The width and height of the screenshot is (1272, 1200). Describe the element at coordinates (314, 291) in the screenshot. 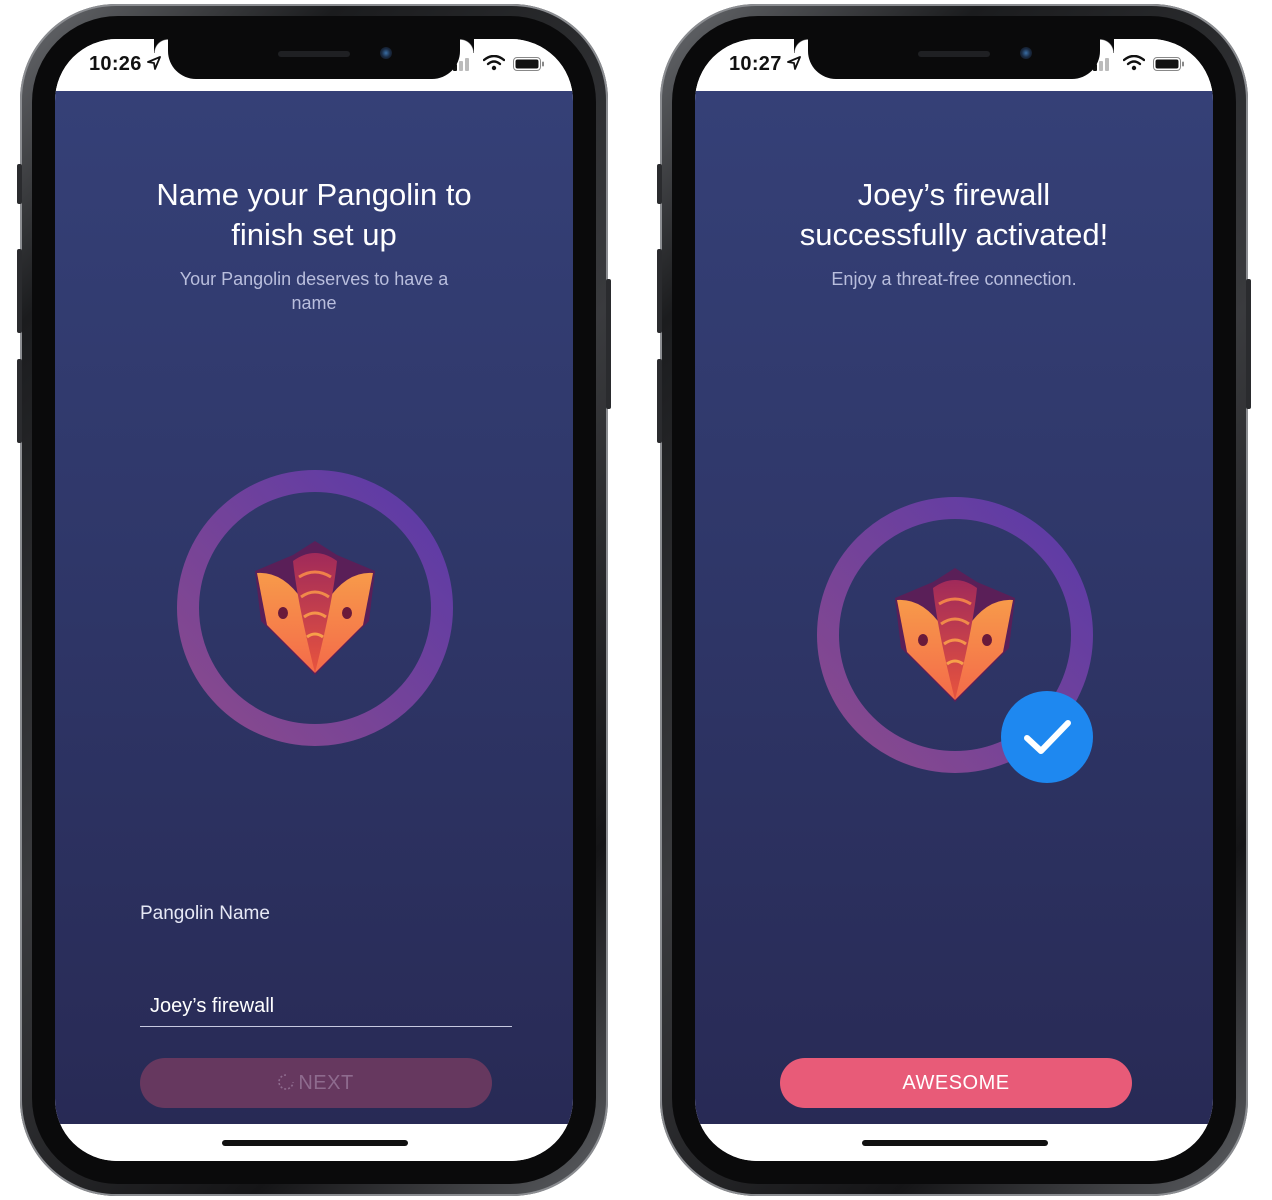

I see `page-subtitle: Your Pangolin deserves to have a name` at that location.